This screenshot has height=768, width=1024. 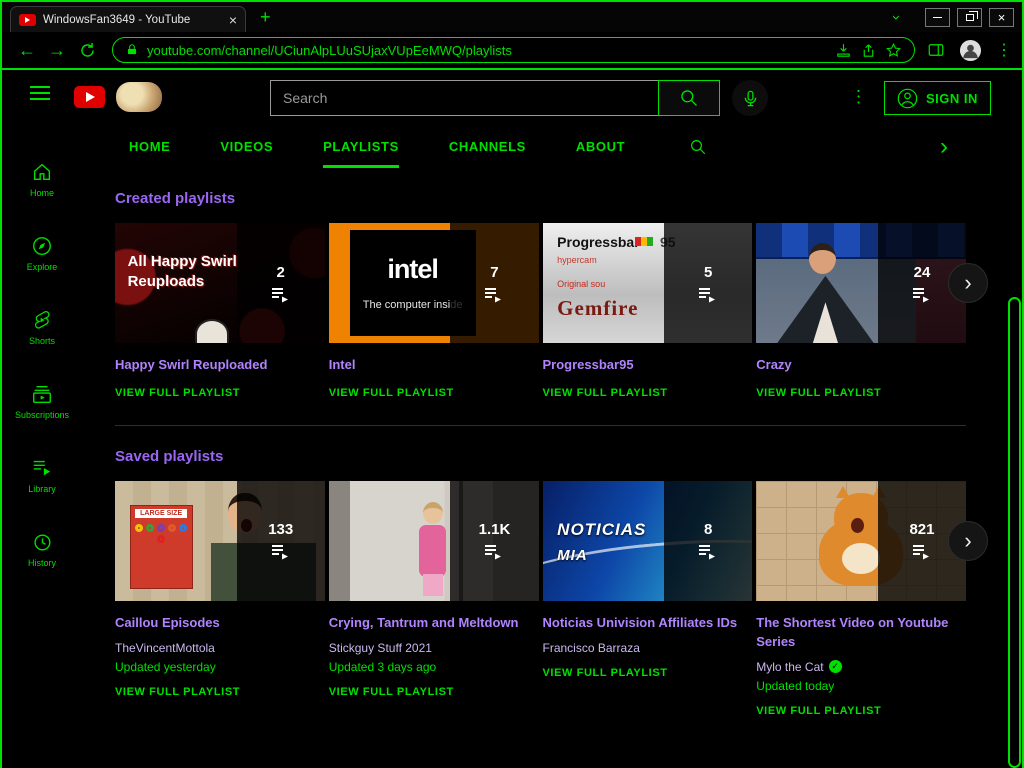 I want to click on thumbnail-text: NOTICIAS, so click(x=602, y=530).